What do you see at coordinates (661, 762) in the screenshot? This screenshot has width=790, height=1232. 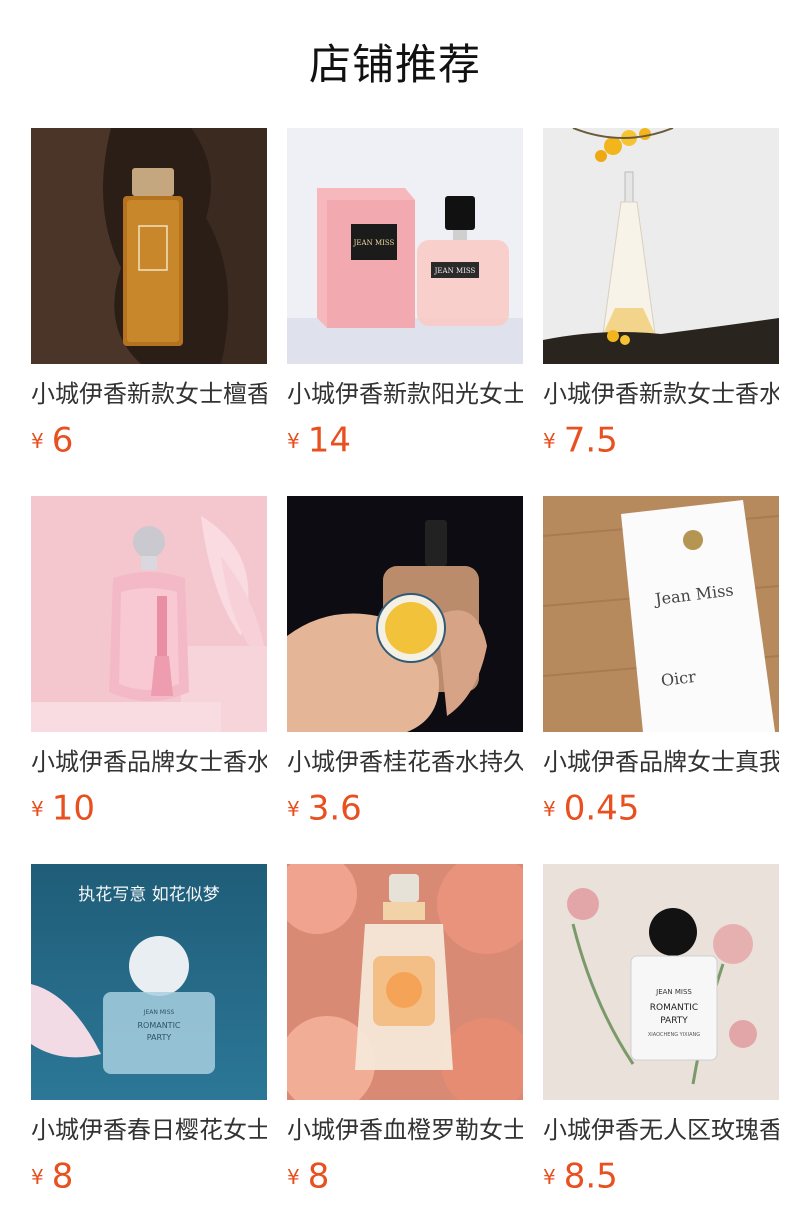 I see `product-name: 小城伊香品牌女士真我香水` at bounding box center [661, 762].